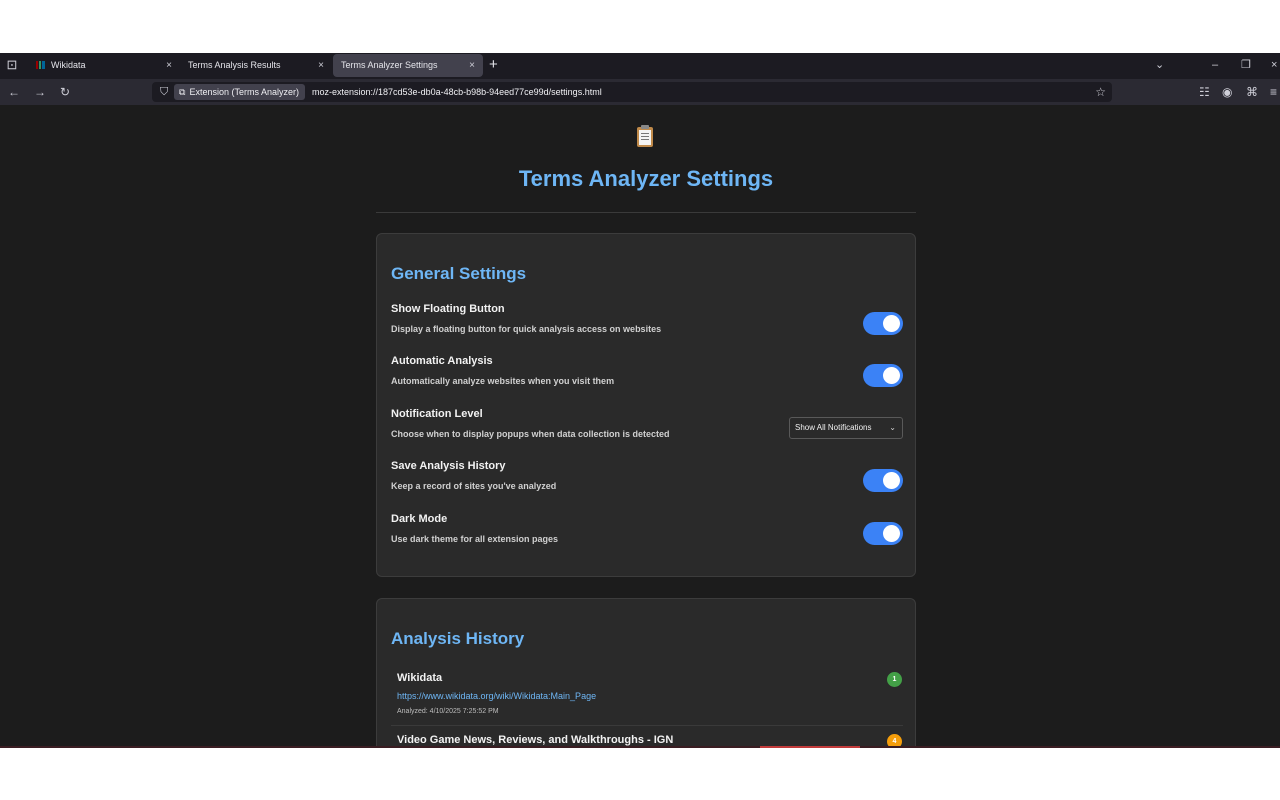 This screenshot has width=1280, height=800. I want to click on page-title: Terms Analyzer Settings, so click(646, 178).